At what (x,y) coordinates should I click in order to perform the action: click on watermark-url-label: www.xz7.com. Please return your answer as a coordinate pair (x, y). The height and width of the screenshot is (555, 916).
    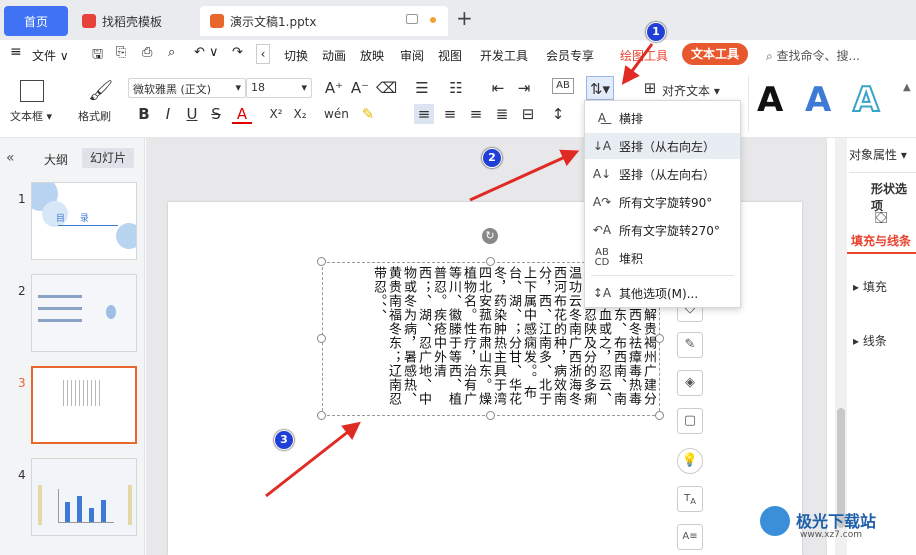
    Looking at the image, I should click on (831, 535).